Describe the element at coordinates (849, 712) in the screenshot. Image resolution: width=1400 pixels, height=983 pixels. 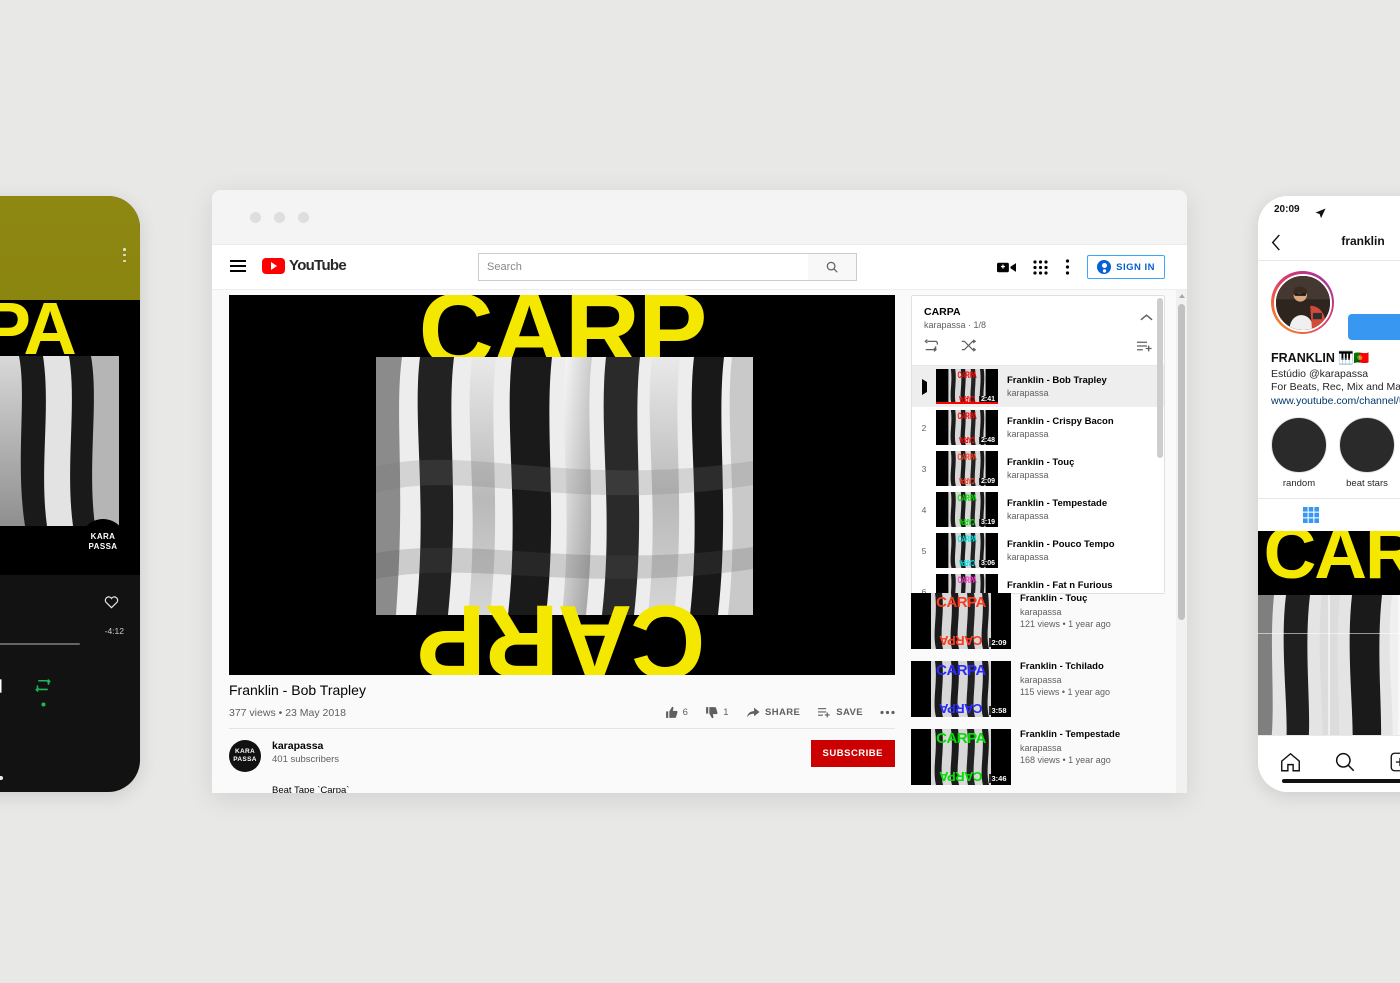
I see `save-label: SAVE` at that location.